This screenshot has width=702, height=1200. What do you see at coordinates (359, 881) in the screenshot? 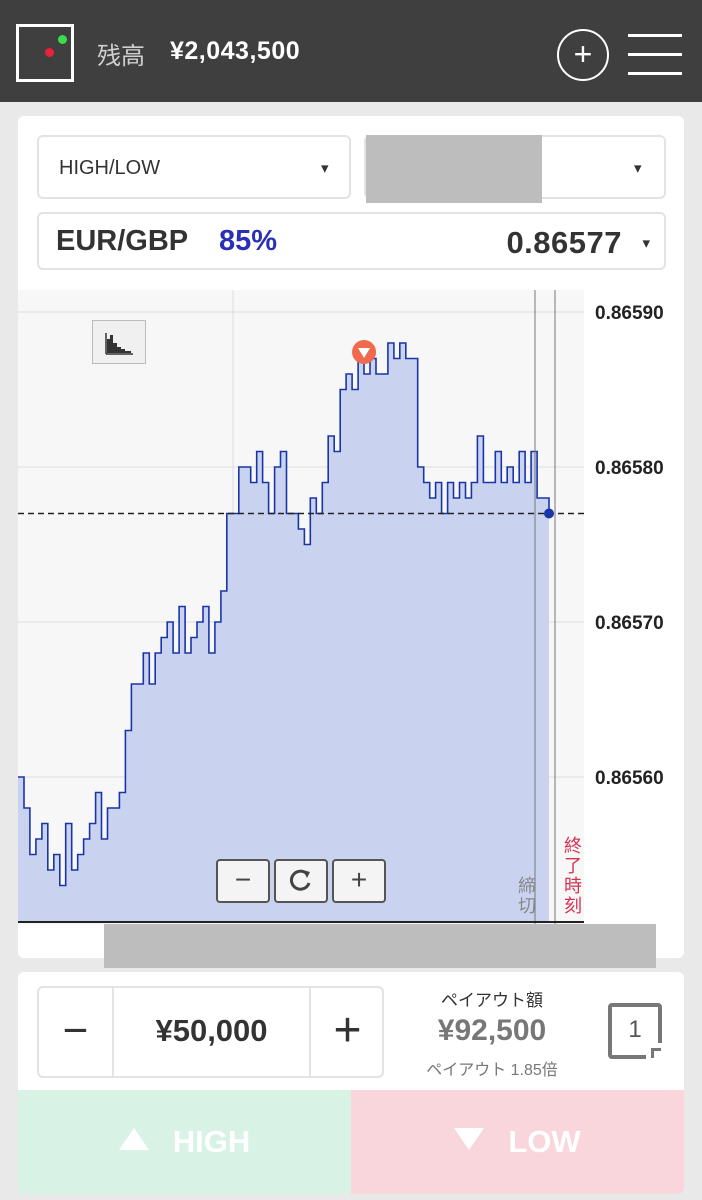
I see `zoom-in-button: +` at bounding box center [359, 881].